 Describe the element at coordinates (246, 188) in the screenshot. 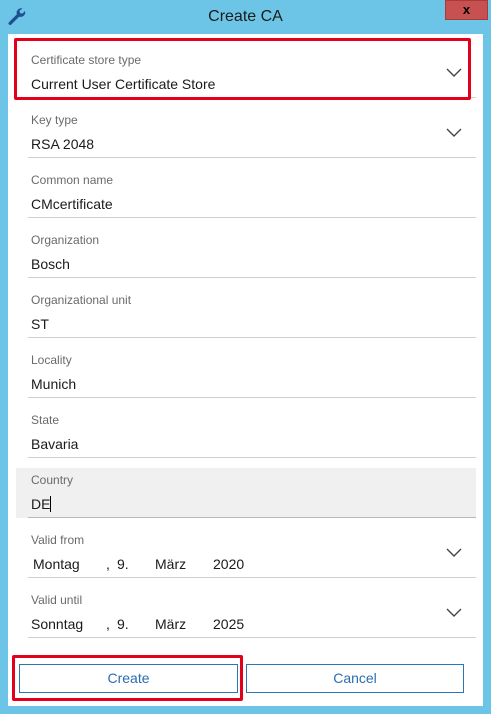

I see `common-name-field: Common name CMcertificate` at that location.